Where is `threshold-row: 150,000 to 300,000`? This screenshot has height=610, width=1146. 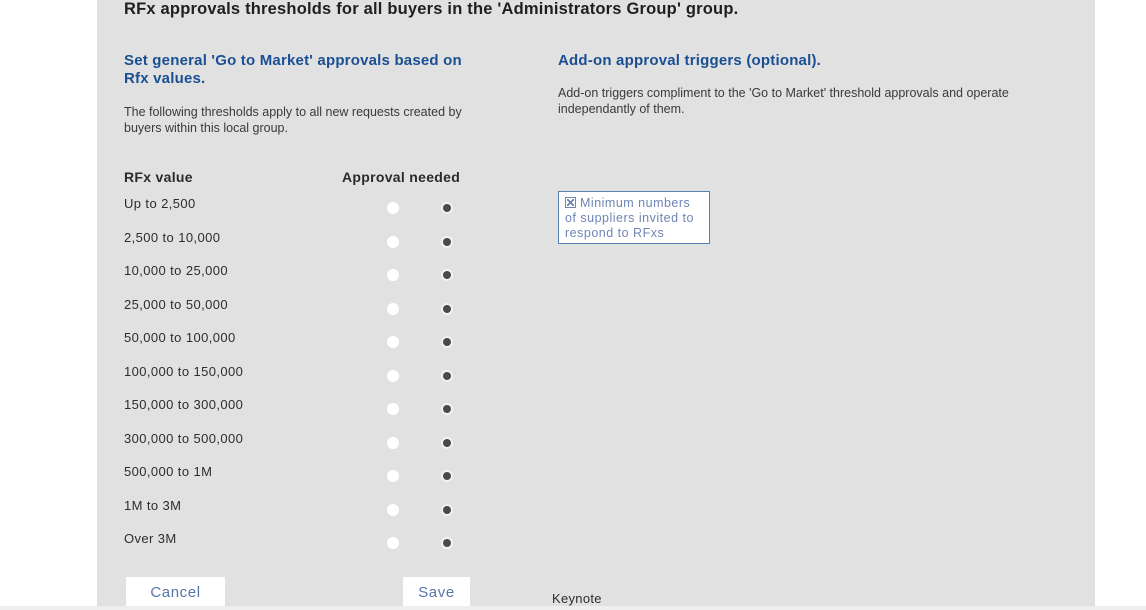 threshold-row: 150,000 to 300,000 is located at coordinates (250, 409).